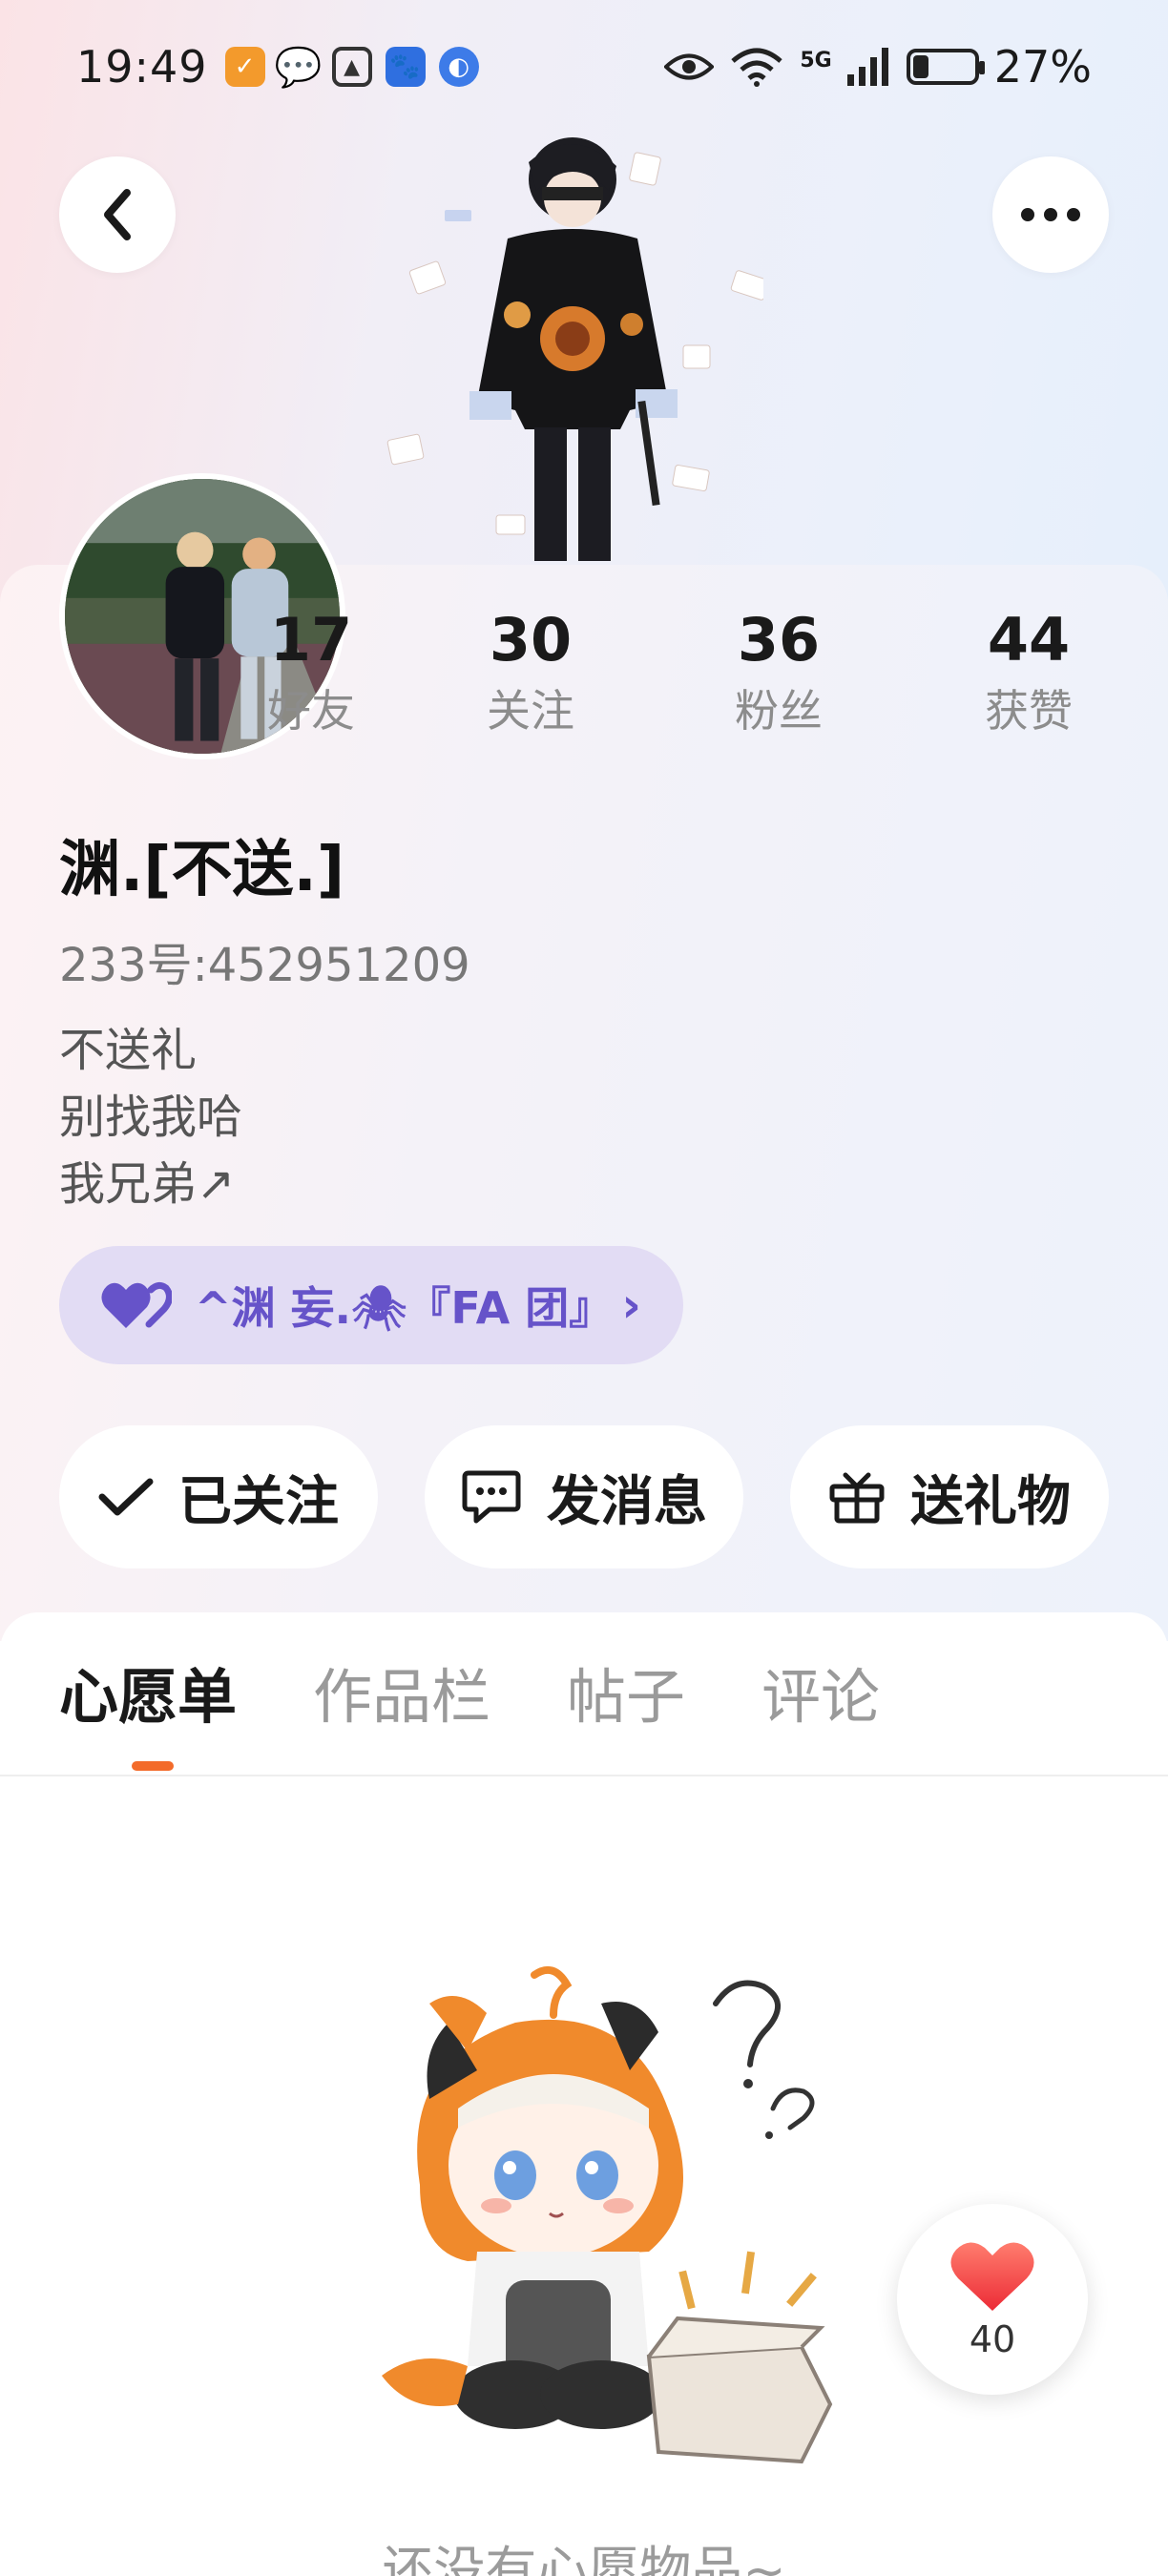  I want to click on battery-level, so click(920, 66).